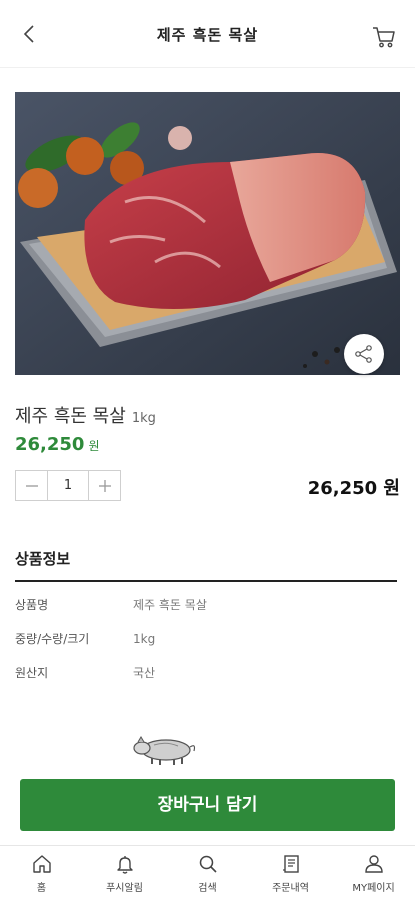 Image resolution: width=415 pixels, height=900 pixels. Describe the element at coordinates (164, 750) in the screenshot. I see `pig-icon` at that location.